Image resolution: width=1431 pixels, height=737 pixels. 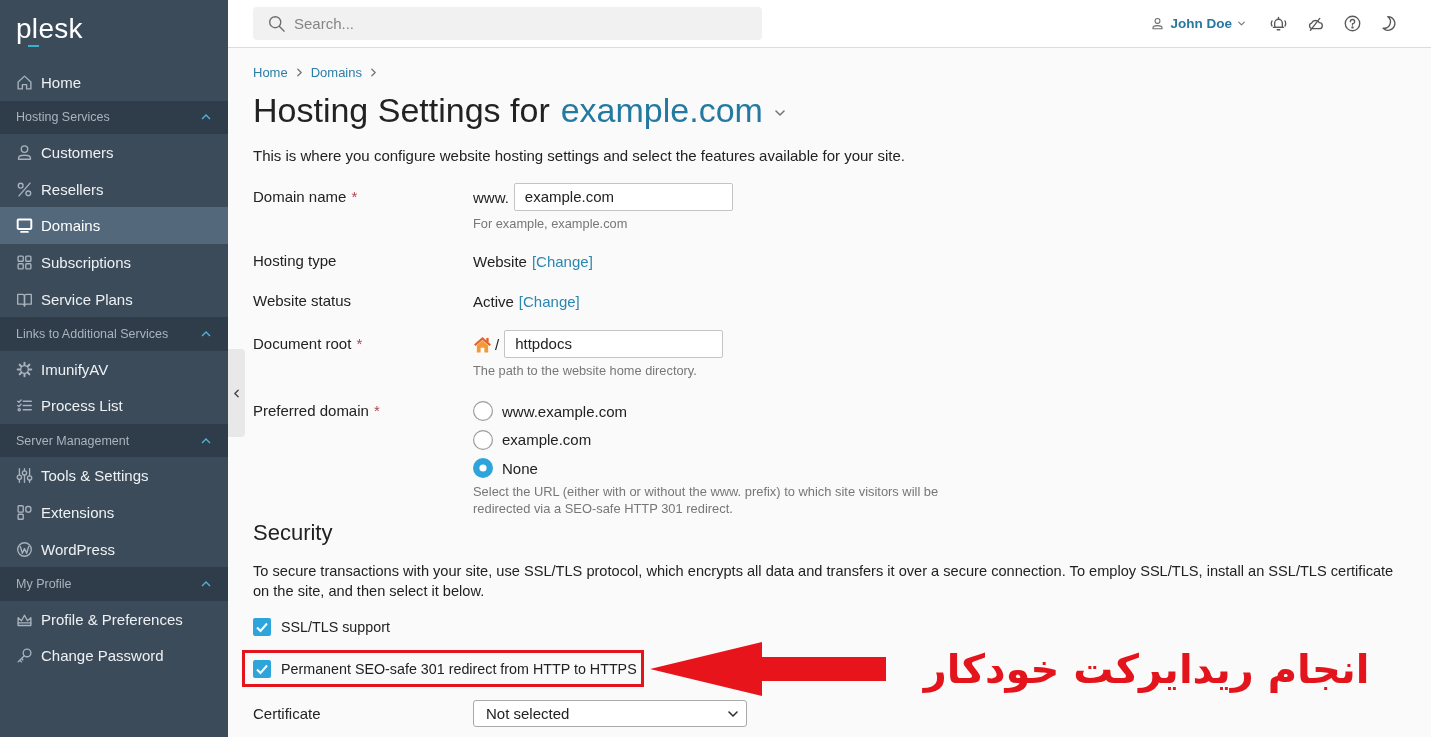 I want to click on home-icon, so click(x=24, y=82).